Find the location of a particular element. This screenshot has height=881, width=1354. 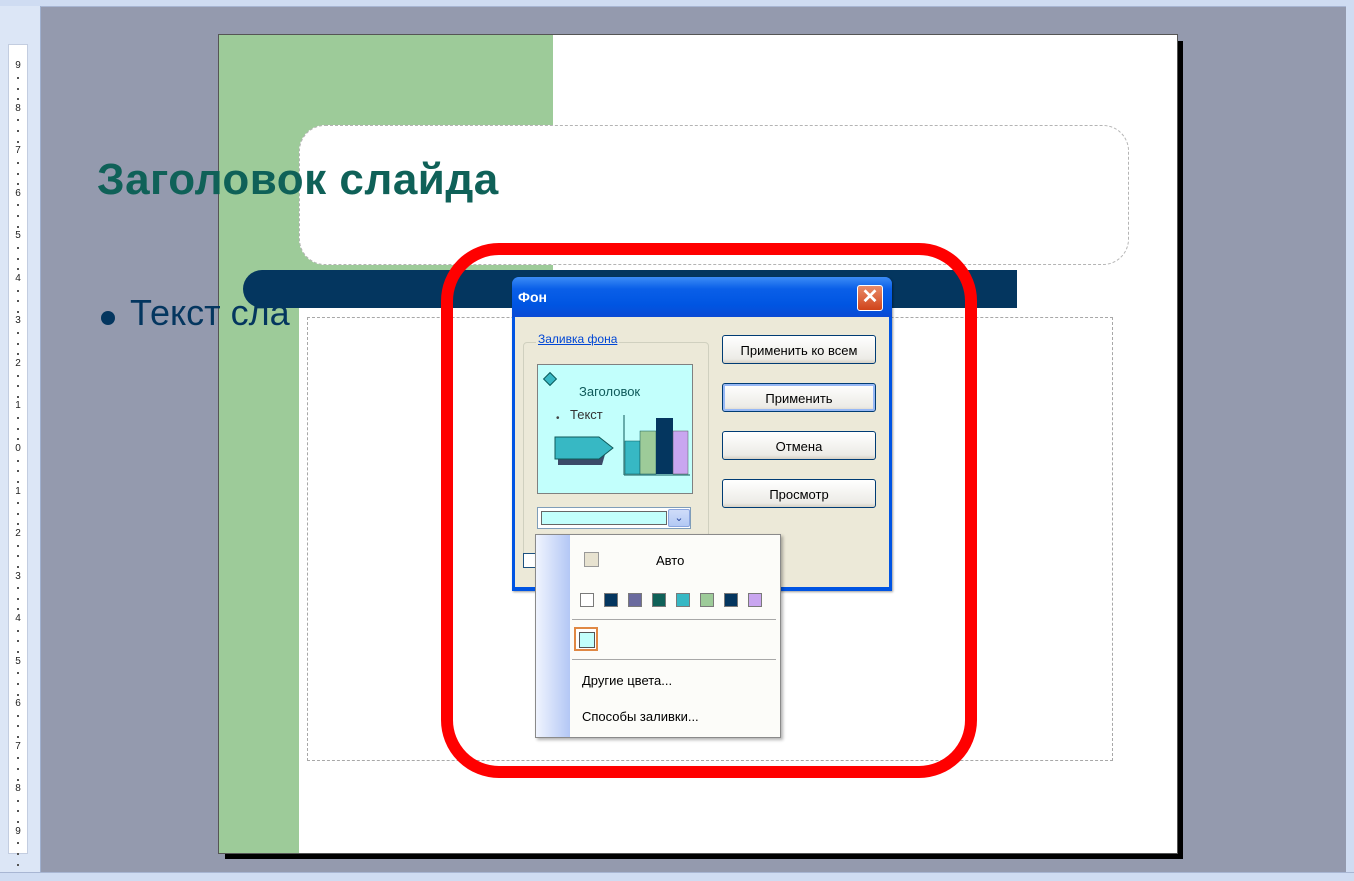

recent-color-swatch is located at coordinates (586, 639).